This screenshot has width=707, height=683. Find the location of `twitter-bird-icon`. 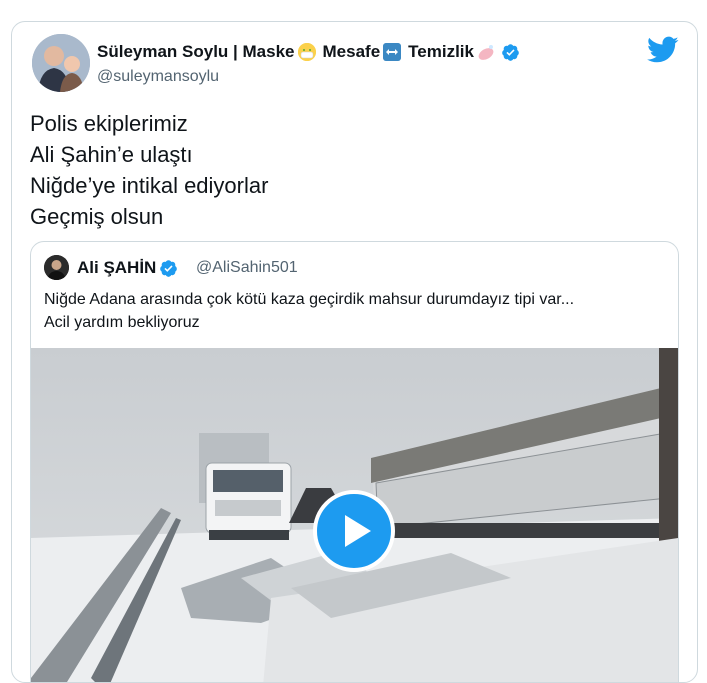

twitter-bird-icon is located at coordinates (663, 50).